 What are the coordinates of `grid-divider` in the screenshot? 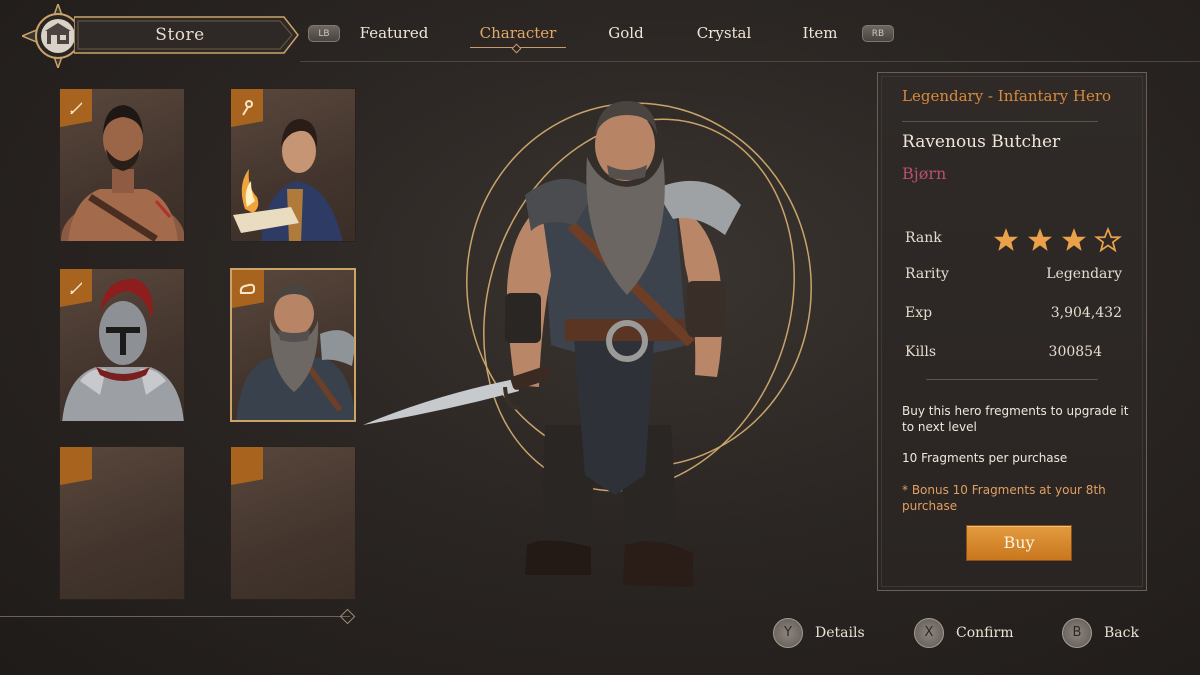 It's located at (175, 616).